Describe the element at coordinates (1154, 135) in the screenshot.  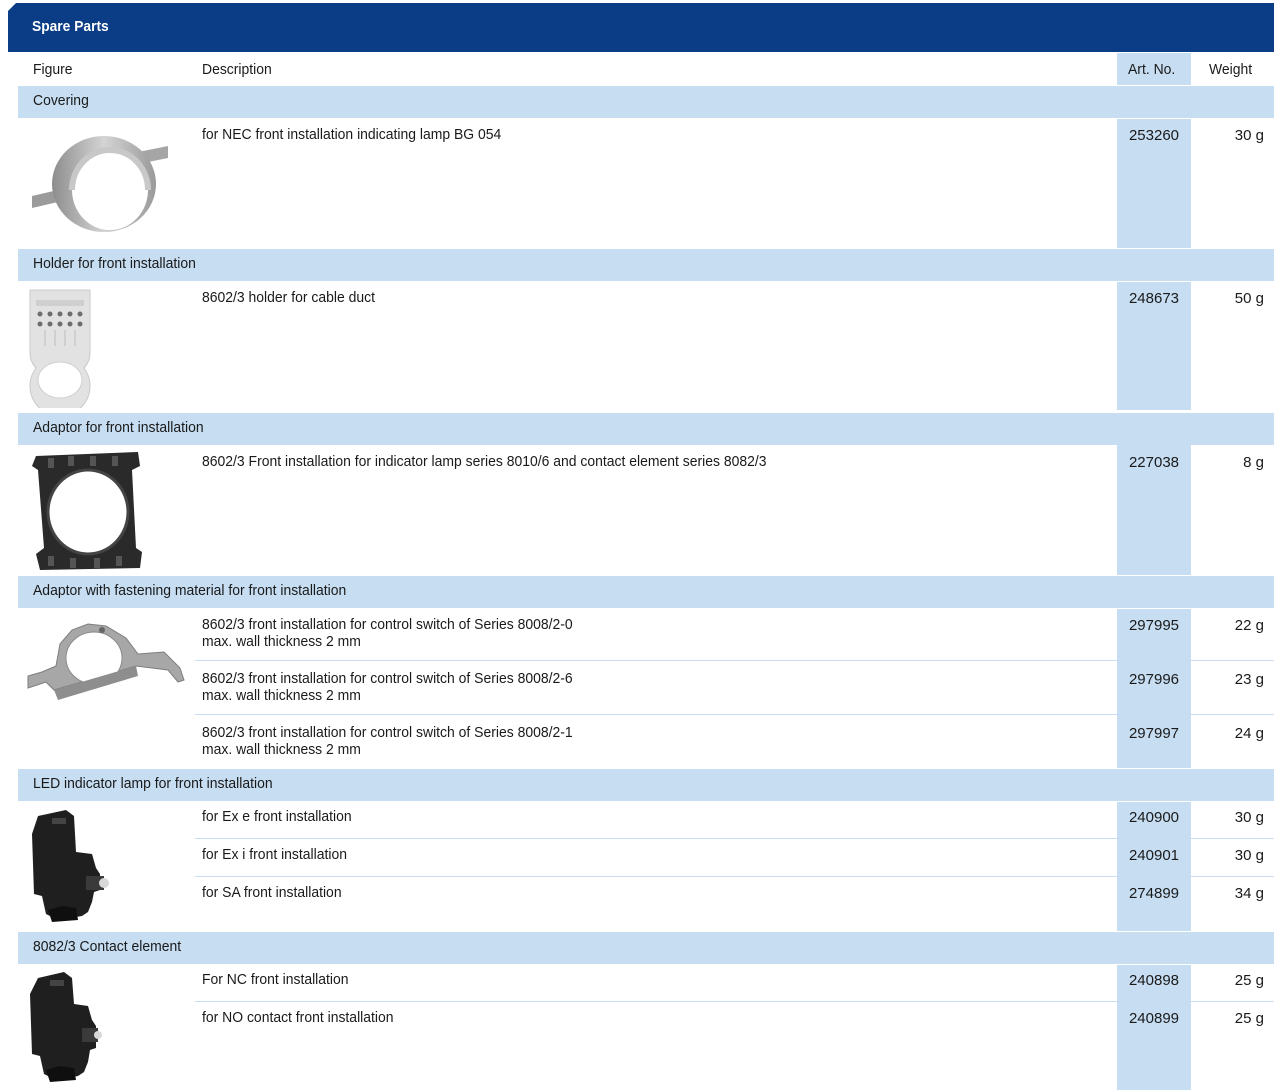
I see `item-art-no: 253260` at that location.